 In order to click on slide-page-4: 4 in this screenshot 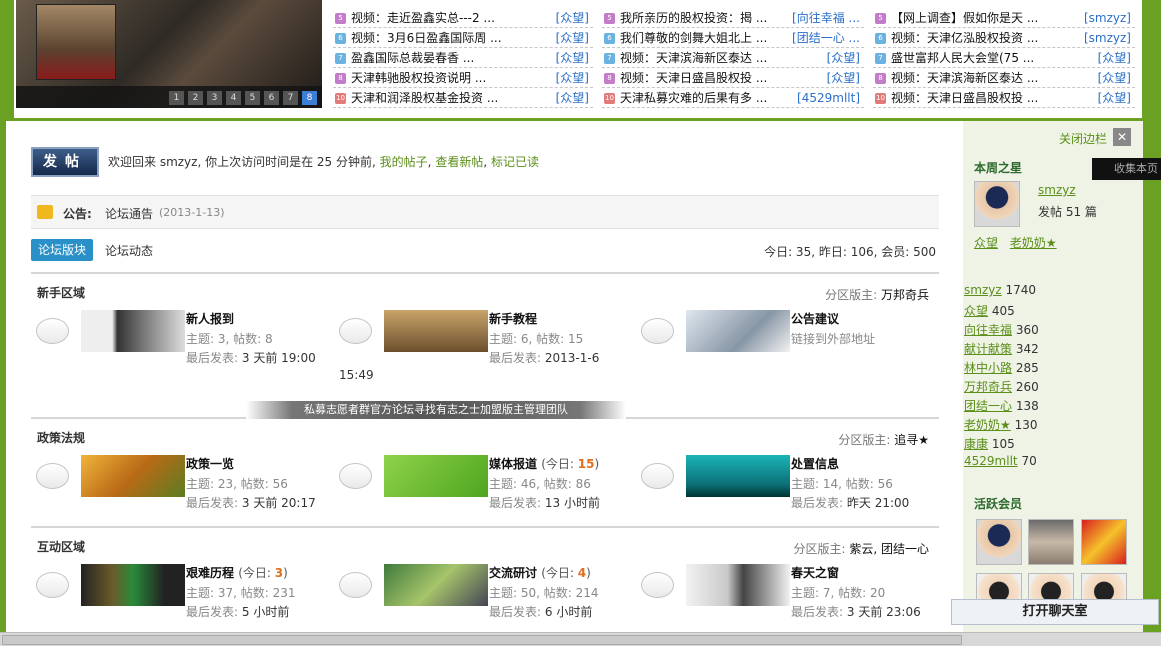, I will do `click(233, 98)`.